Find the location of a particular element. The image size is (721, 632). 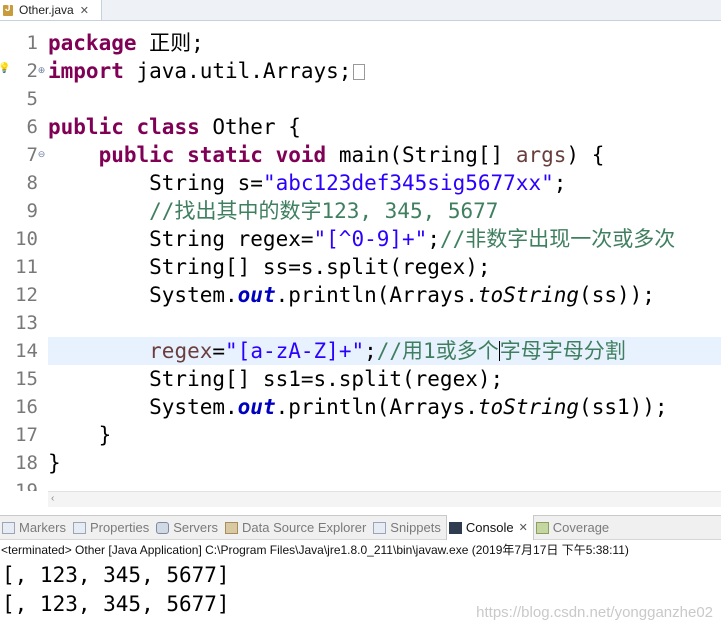

code-segment: main(String[] is located at coordinates (421, 155).